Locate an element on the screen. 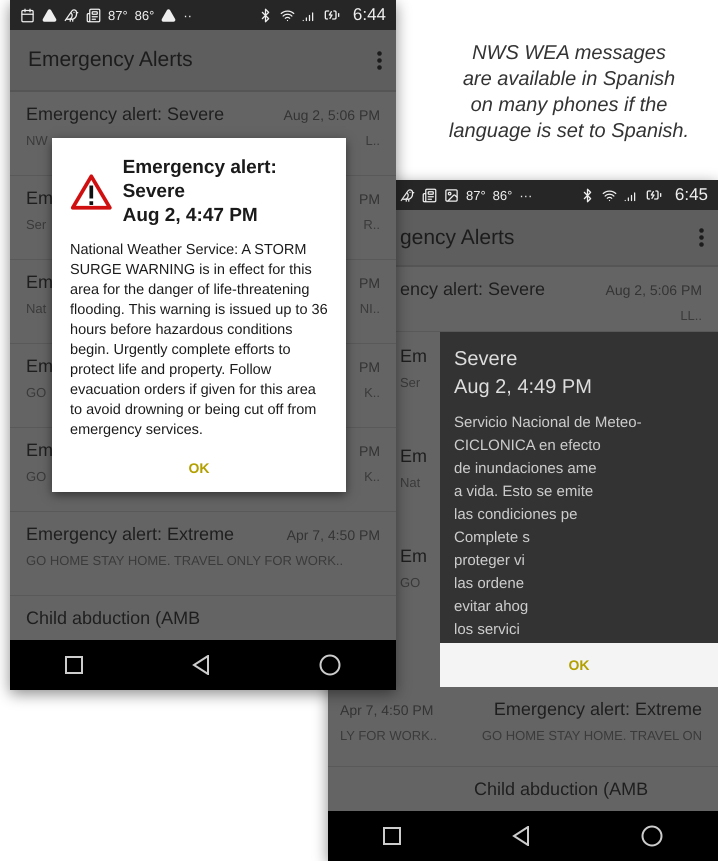 The width and height of the screenshot is (718, 861). dialog-message-line: los servici is located at coordinates (487, 630).